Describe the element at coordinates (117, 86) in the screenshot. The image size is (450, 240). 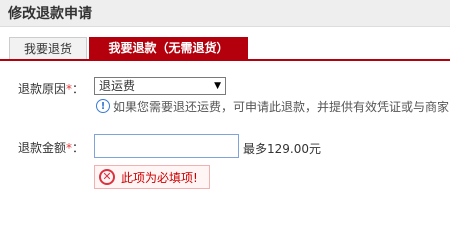
I see `refund-reason-selected: 退运费` at that location.